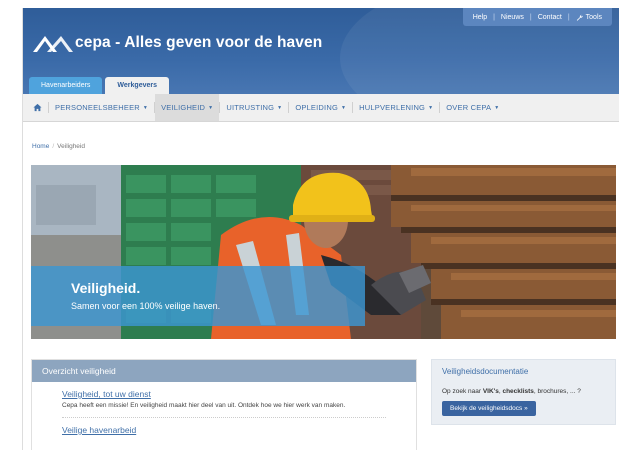 Image resolution: width=619 pixels, height=450 pixels. What do you see at coordinates (239, 394) in the screenshot?
I see `overview-link-veiligheid: Veiligheid, tot uw dienst` at bounding box center [239, 394].